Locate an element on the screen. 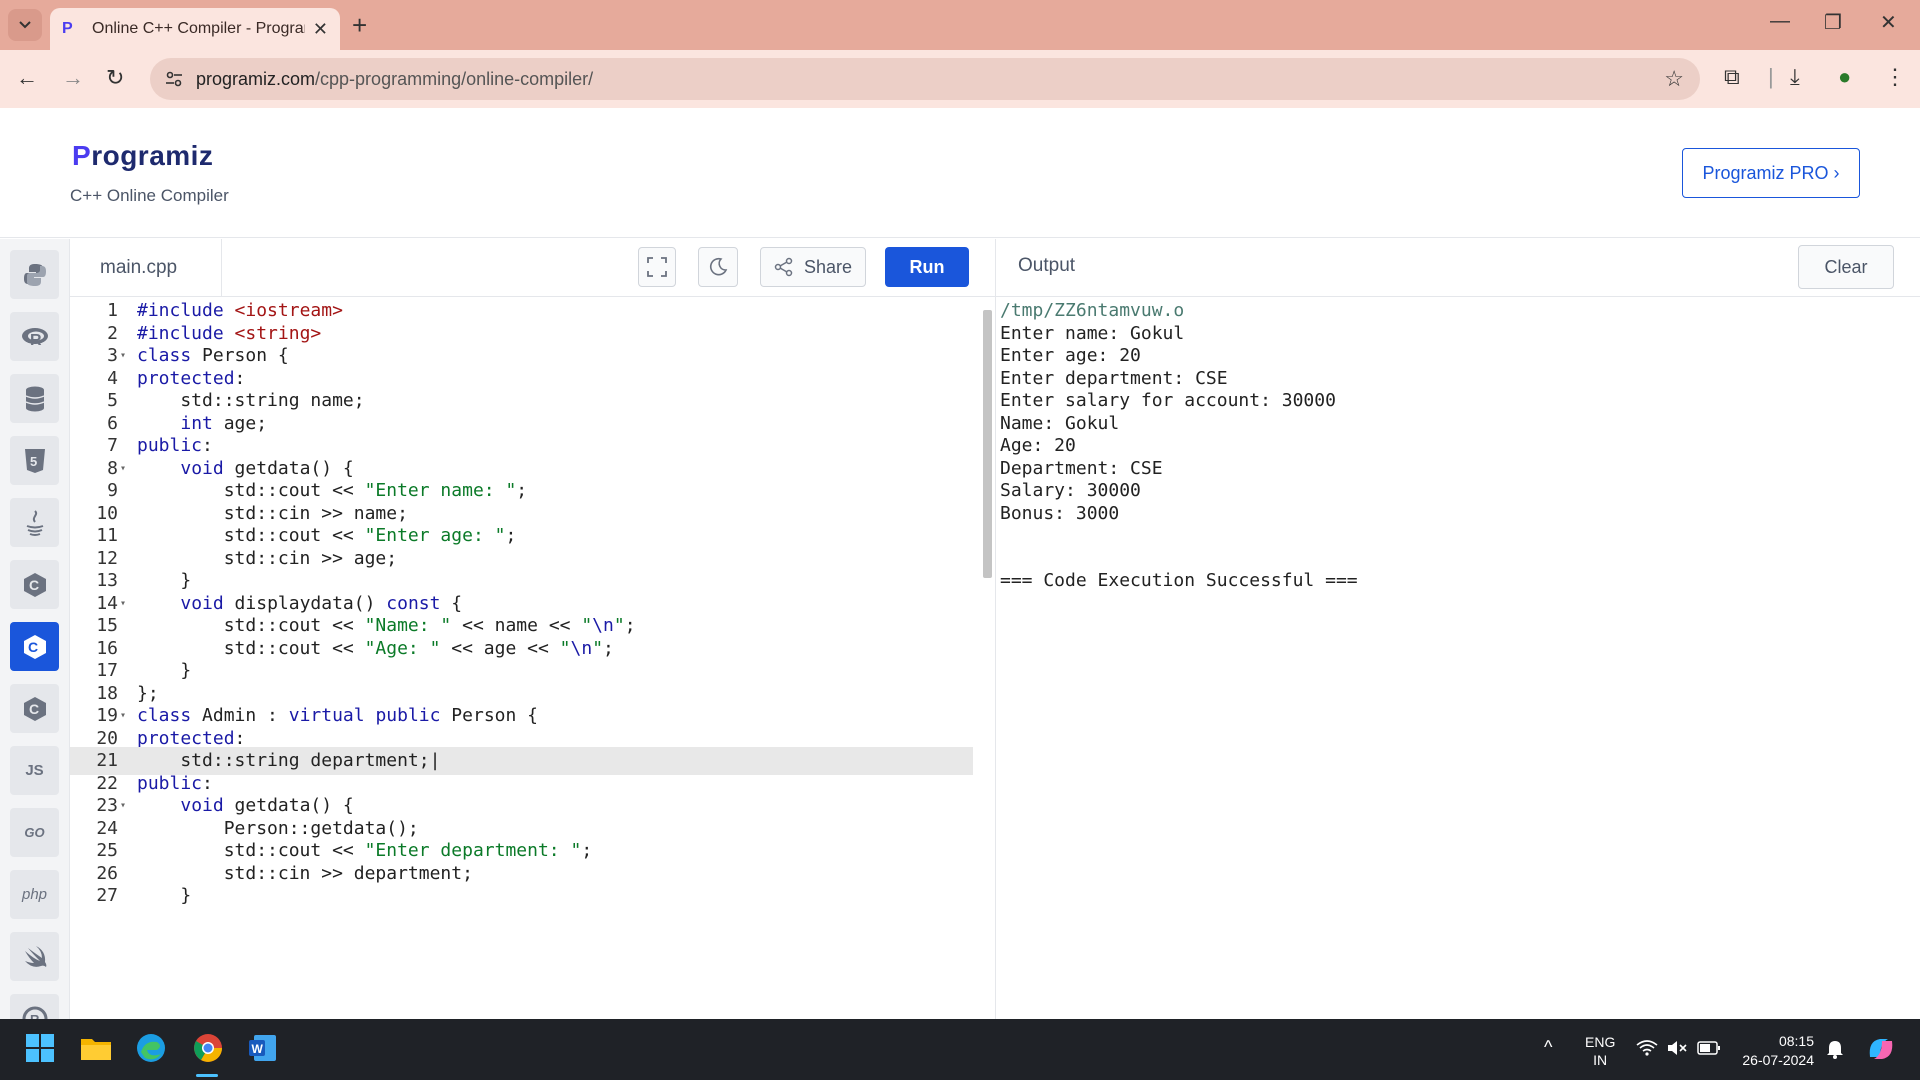  dark-mode-button is located at coordinates (718, 267).